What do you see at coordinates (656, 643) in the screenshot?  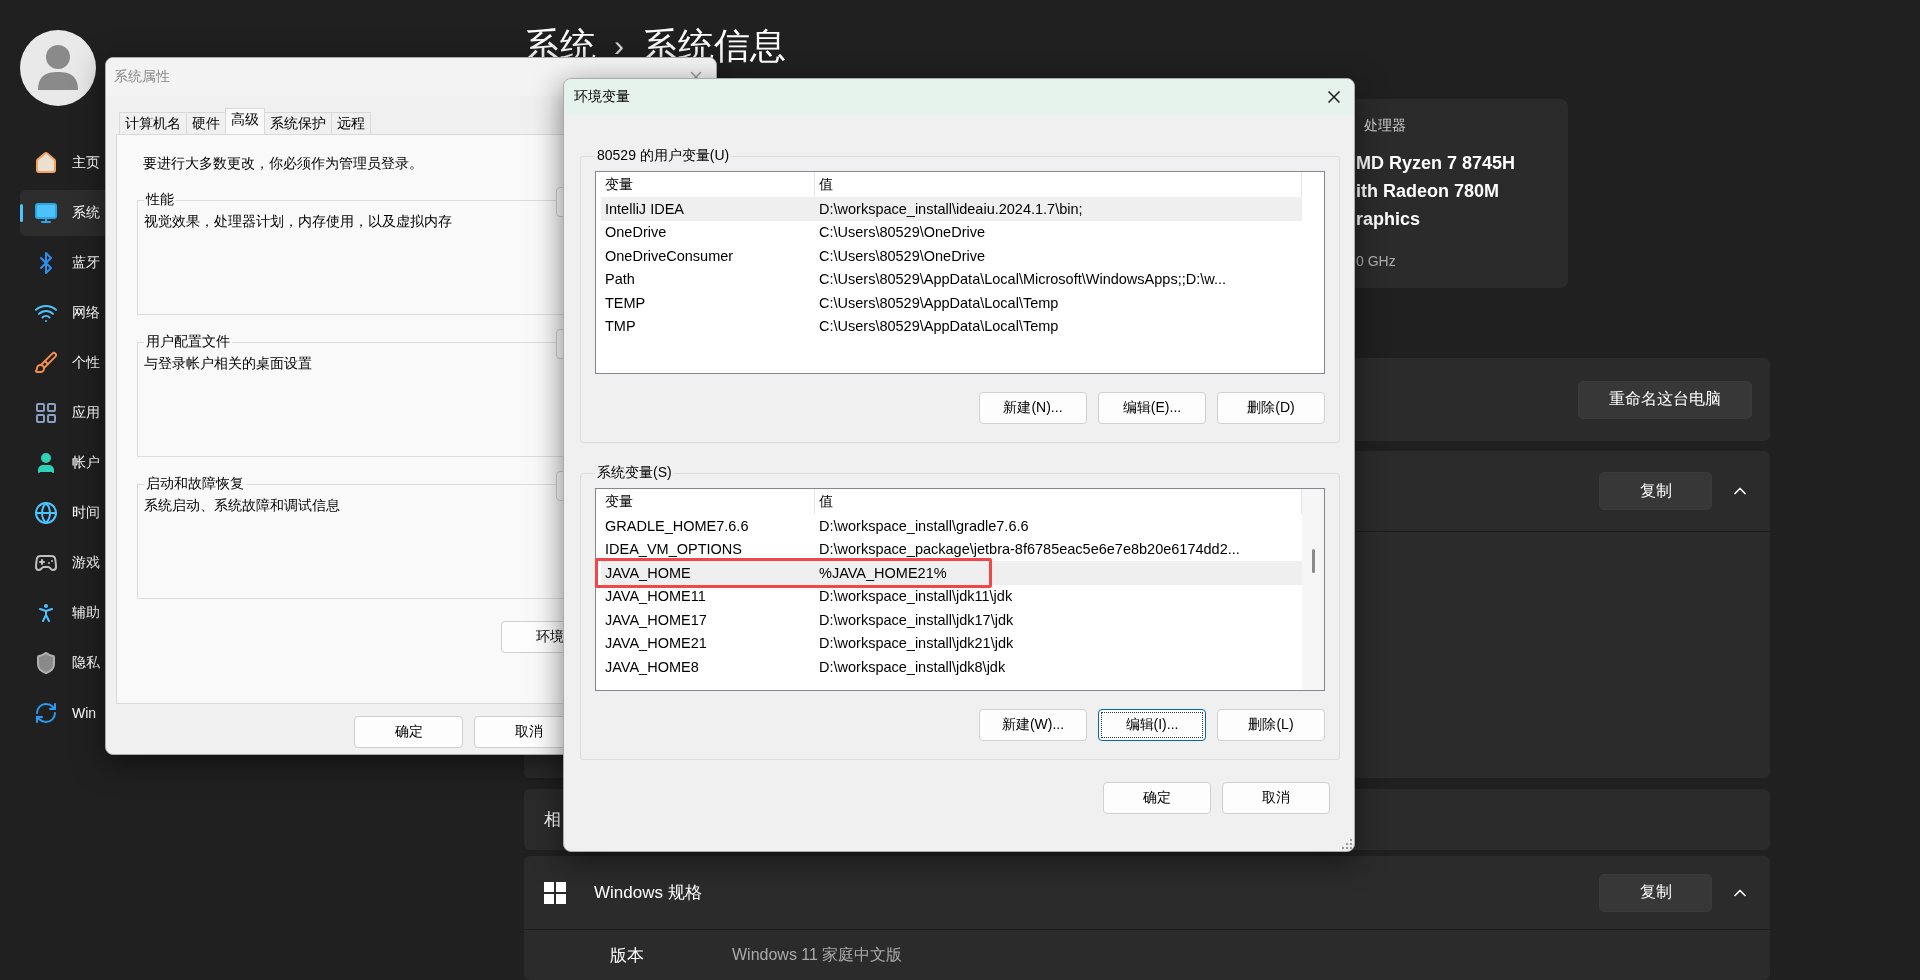 I see `variable-name: JAVA_HOME21` at bounding box center [656, 643].